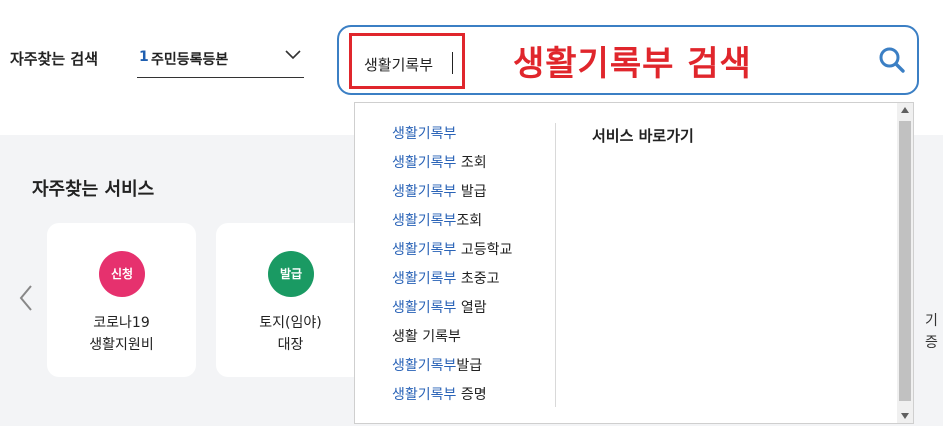 The height and width of the screenshot is (426, 943). What do you see at coordinates (144, 57) in the screenshot?
I see `frequent-search-rank: 1` at bounding box center [144, 57].